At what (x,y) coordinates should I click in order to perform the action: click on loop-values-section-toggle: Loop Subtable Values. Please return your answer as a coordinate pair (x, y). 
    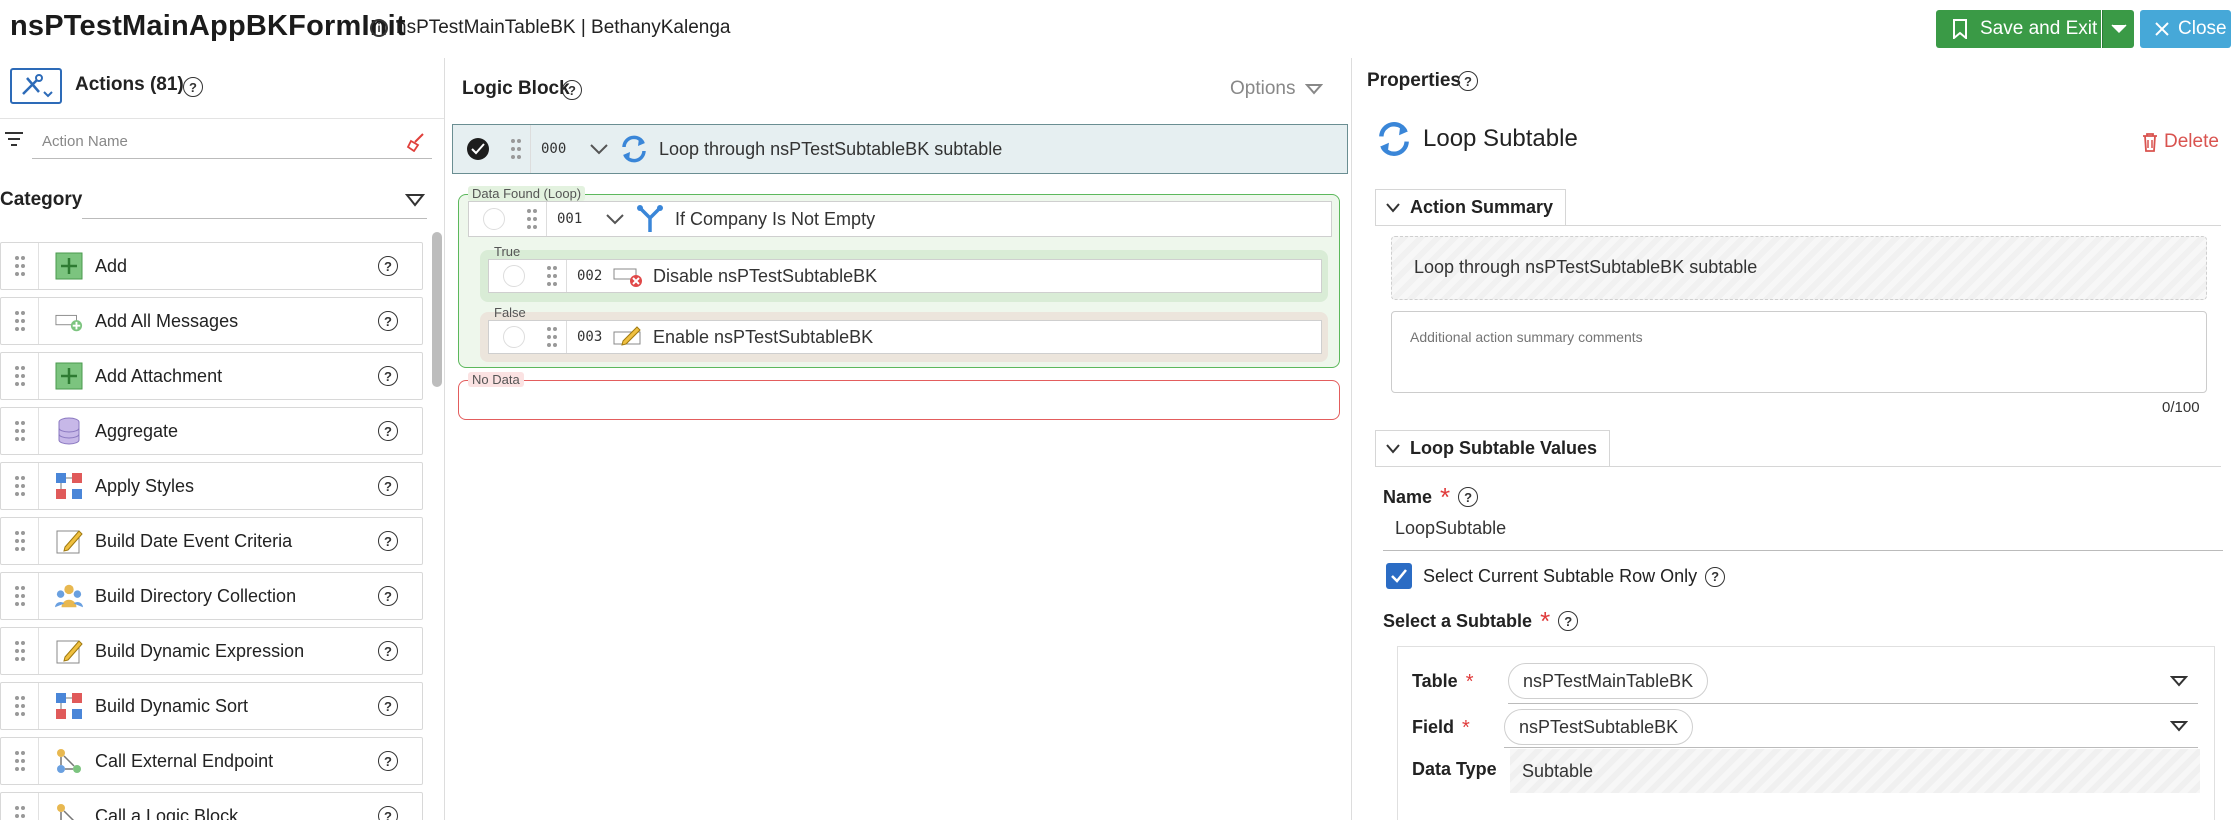
    Looking at the image, I should click on (1493, 448).